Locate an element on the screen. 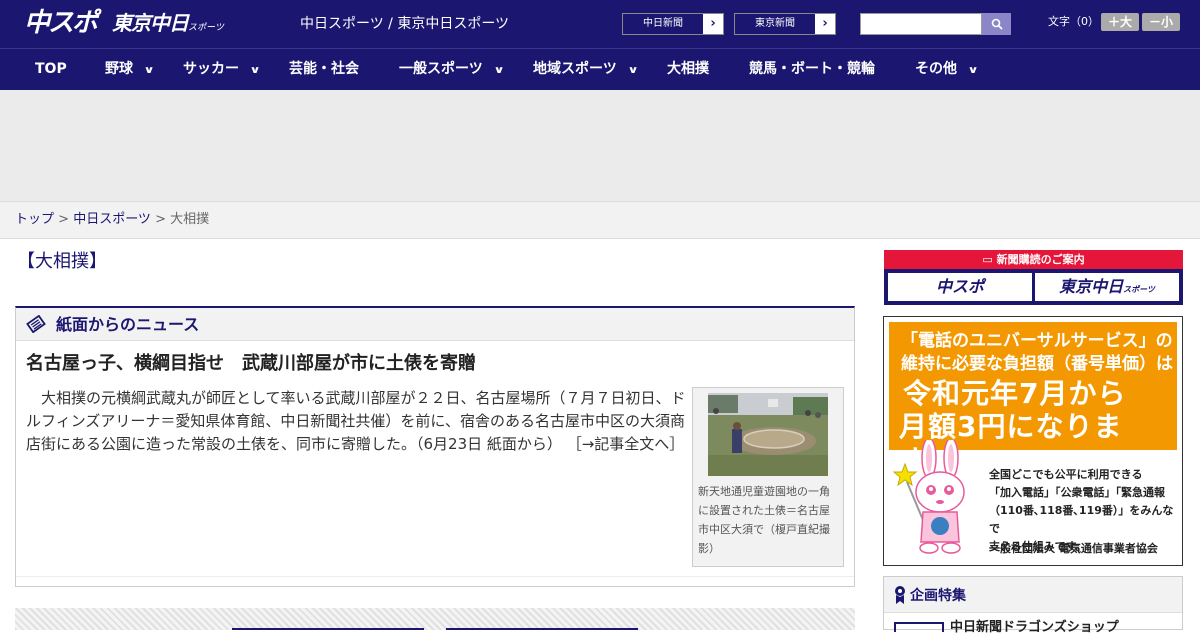  nav-label: TOP is located at coordinates (51, 69).